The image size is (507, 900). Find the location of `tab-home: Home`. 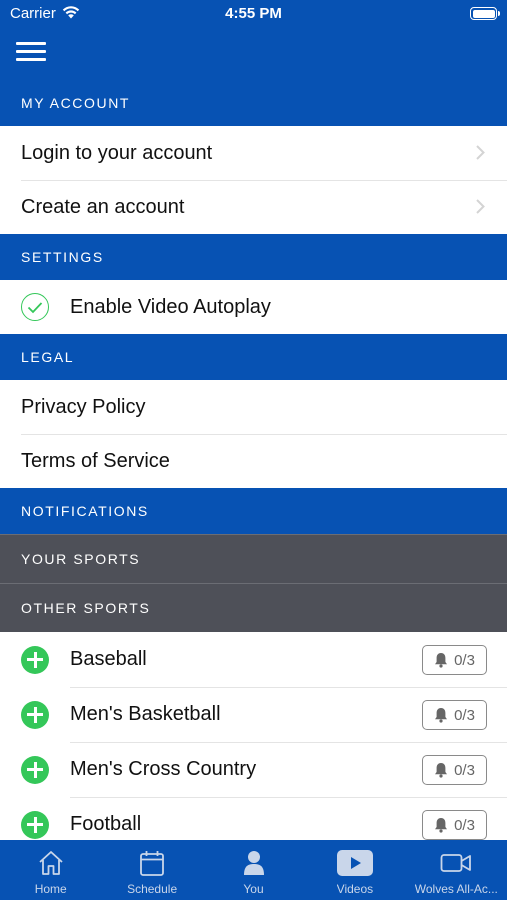

tab-home: Home is located at coordinates (50, 870).